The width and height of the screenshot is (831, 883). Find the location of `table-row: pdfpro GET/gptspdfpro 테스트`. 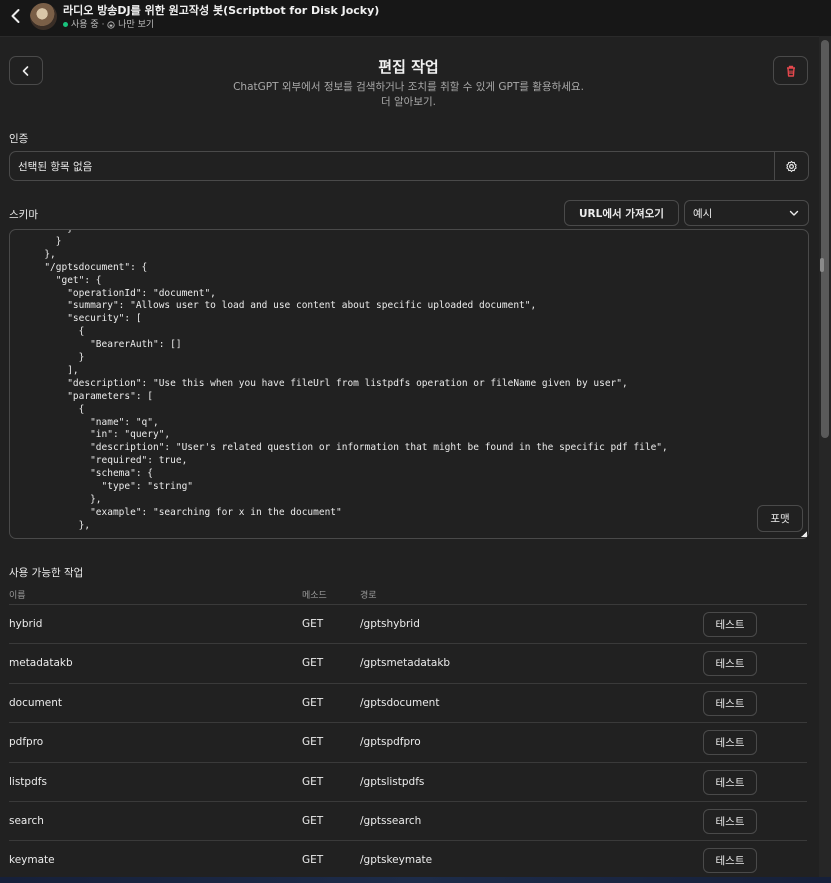

table-row: pdfpro GET/gptspdfpro 테스트 is located at coordinates (408, 742).